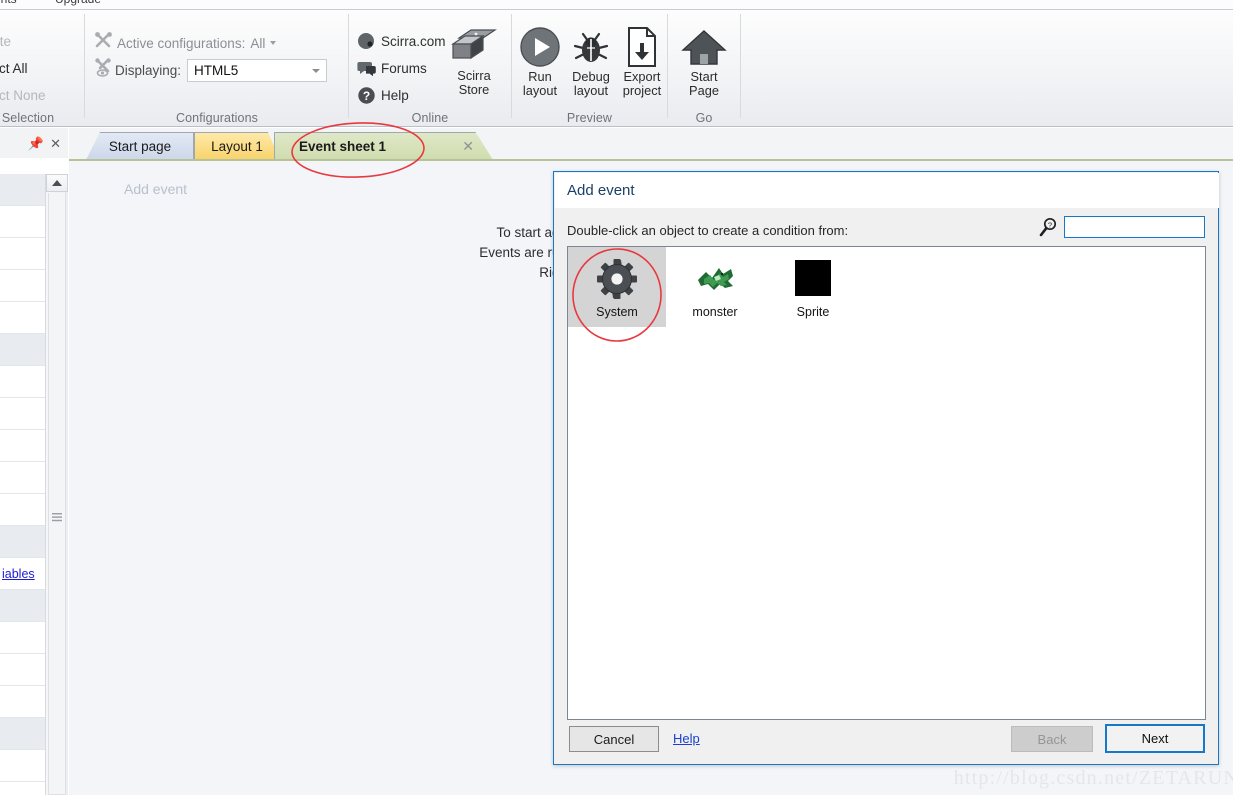  I want to click on menu-bar: ents Upgrade, so click(616, 4).